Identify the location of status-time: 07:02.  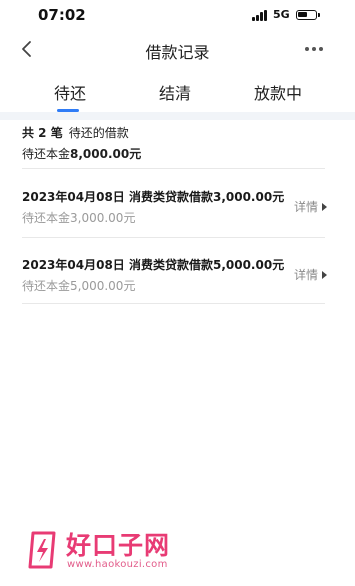
(62, 15).